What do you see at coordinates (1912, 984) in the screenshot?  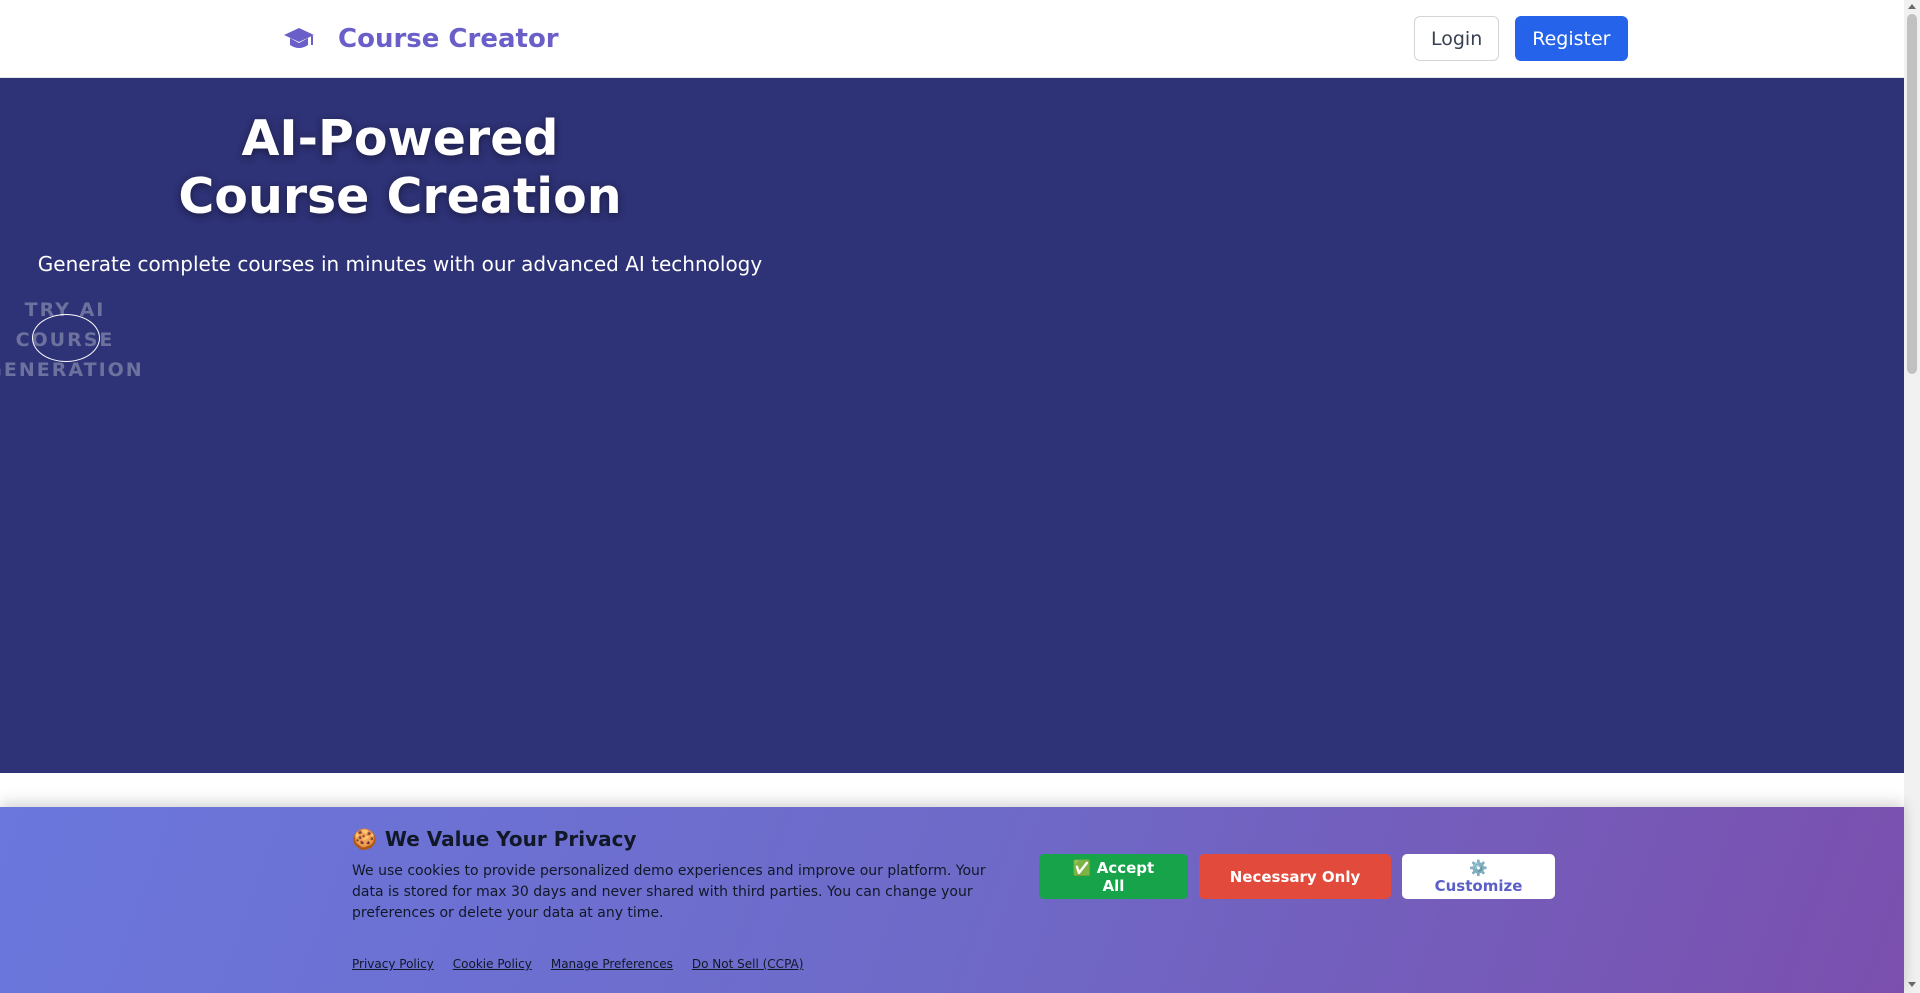 I see `scroll-down-icon` at bounding box center [1912, 984].